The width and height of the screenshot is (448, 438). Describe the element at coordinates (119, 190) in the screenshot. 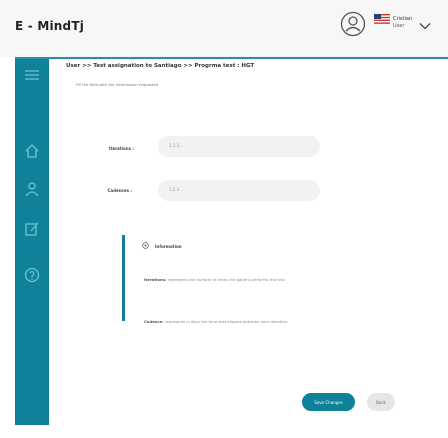

I see `cadences-label: Cadences :` at that location.